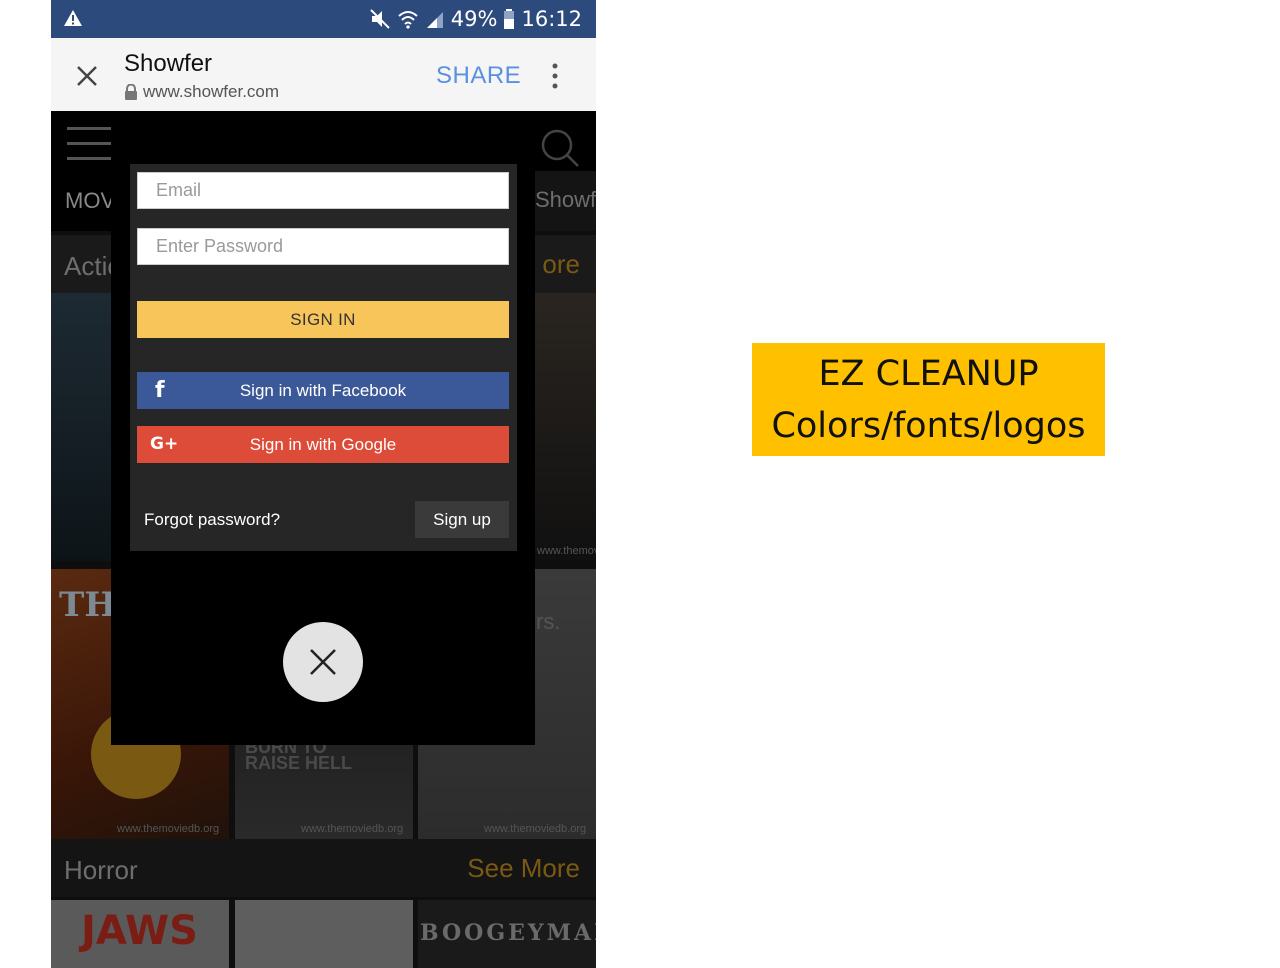 Image resolution: width=1280 pixels, height=968 pixels. Describe the element at coordinates (560, 148) in the screenshot. I see `search-icon` at that location.